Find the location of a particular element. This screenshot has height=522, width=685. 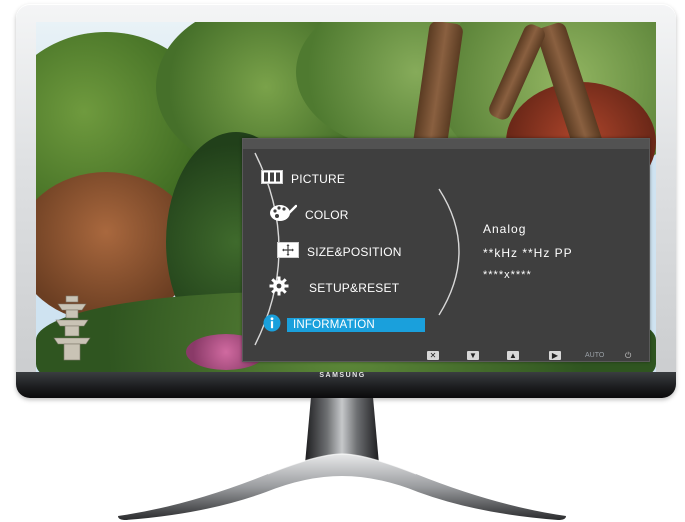

auto-key: AUTO is located at coordinates (594, 355).